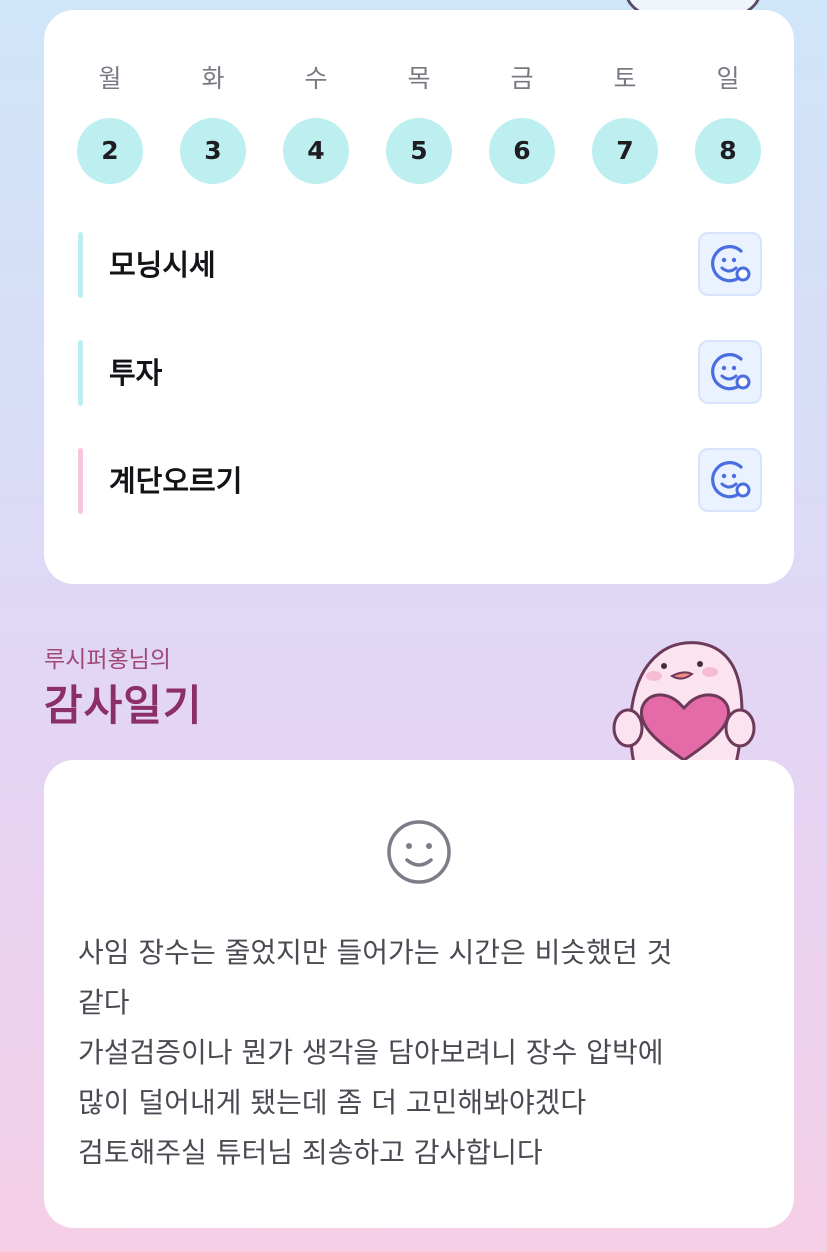 This screenshot has height=1252, width=827. What do you see at coordinates (162, 265) in the screenshot?
I see `habit-name: 모닝시세` at bounding box center [162, 265].